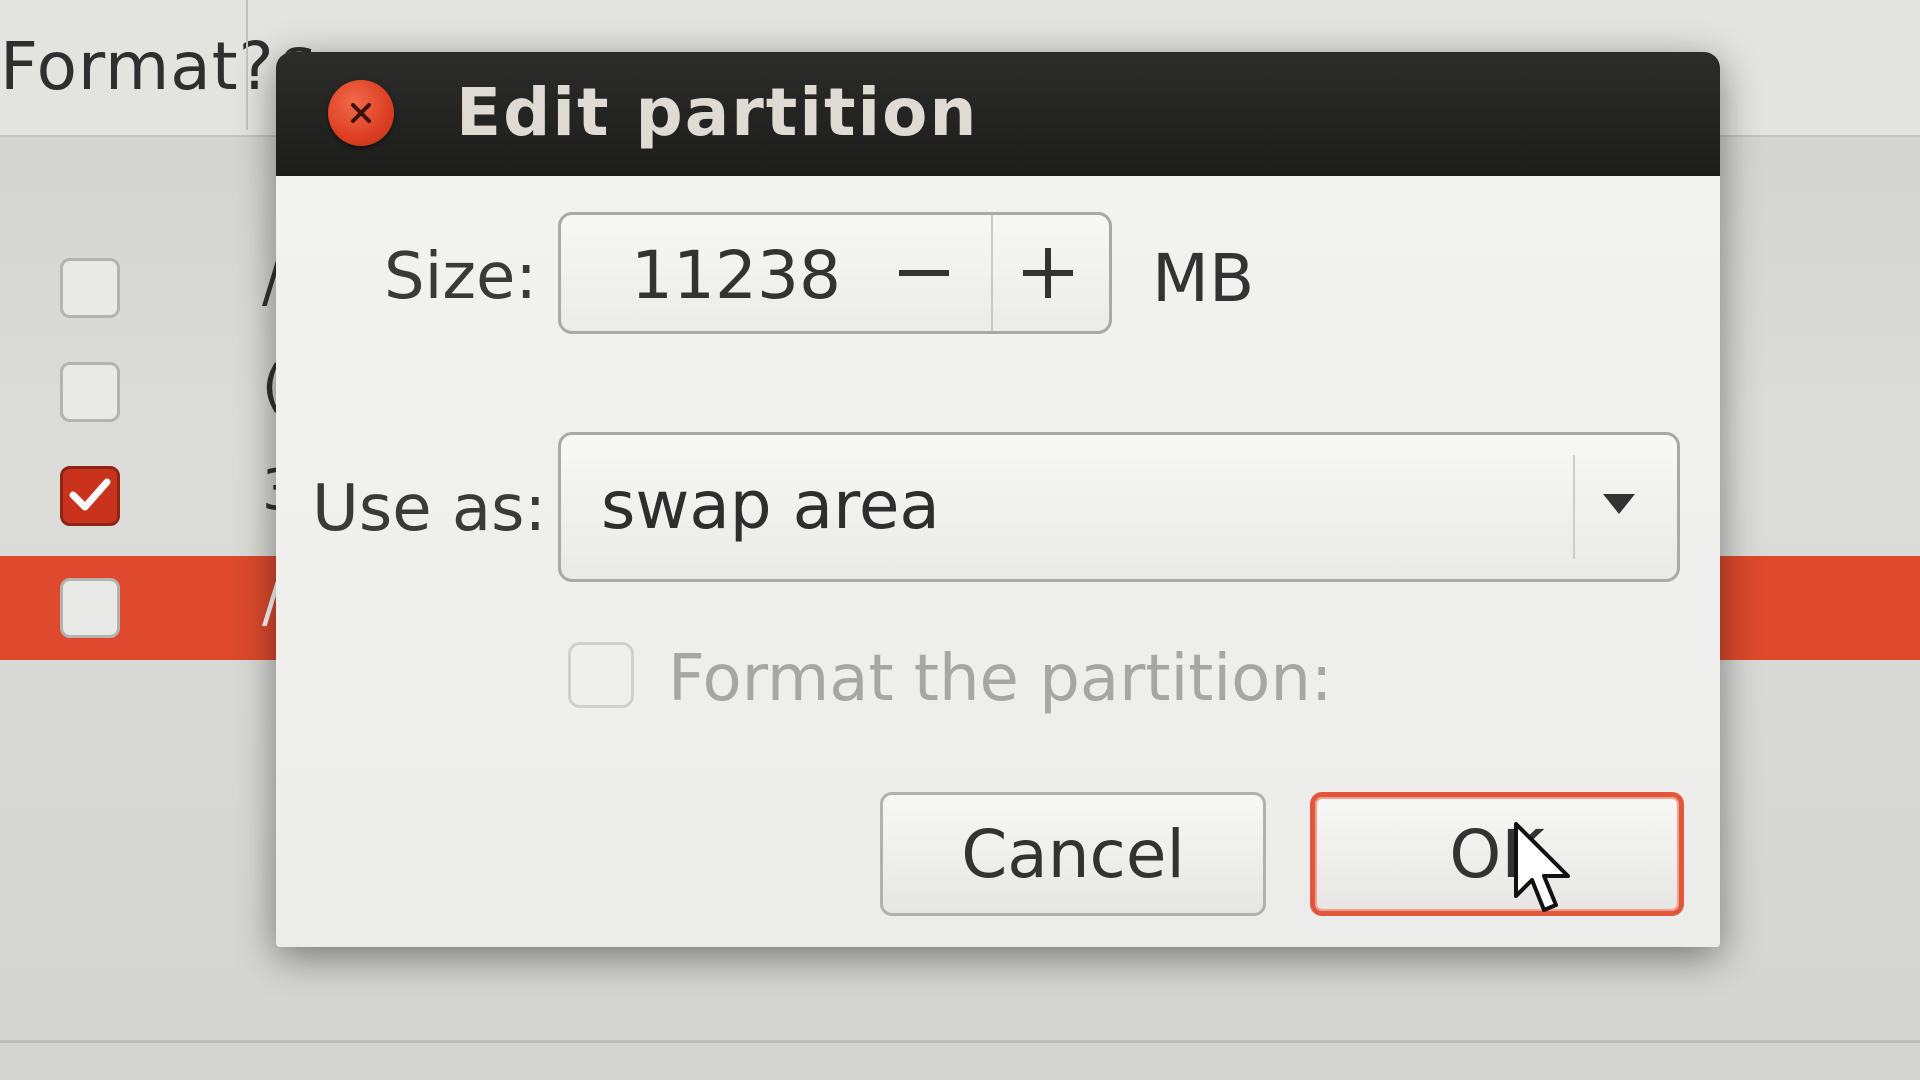  What do you see at coordinates (1073, 854) in the screenshot?
I see `cancel-button: Cancel` at bounding box center [1073, 854].